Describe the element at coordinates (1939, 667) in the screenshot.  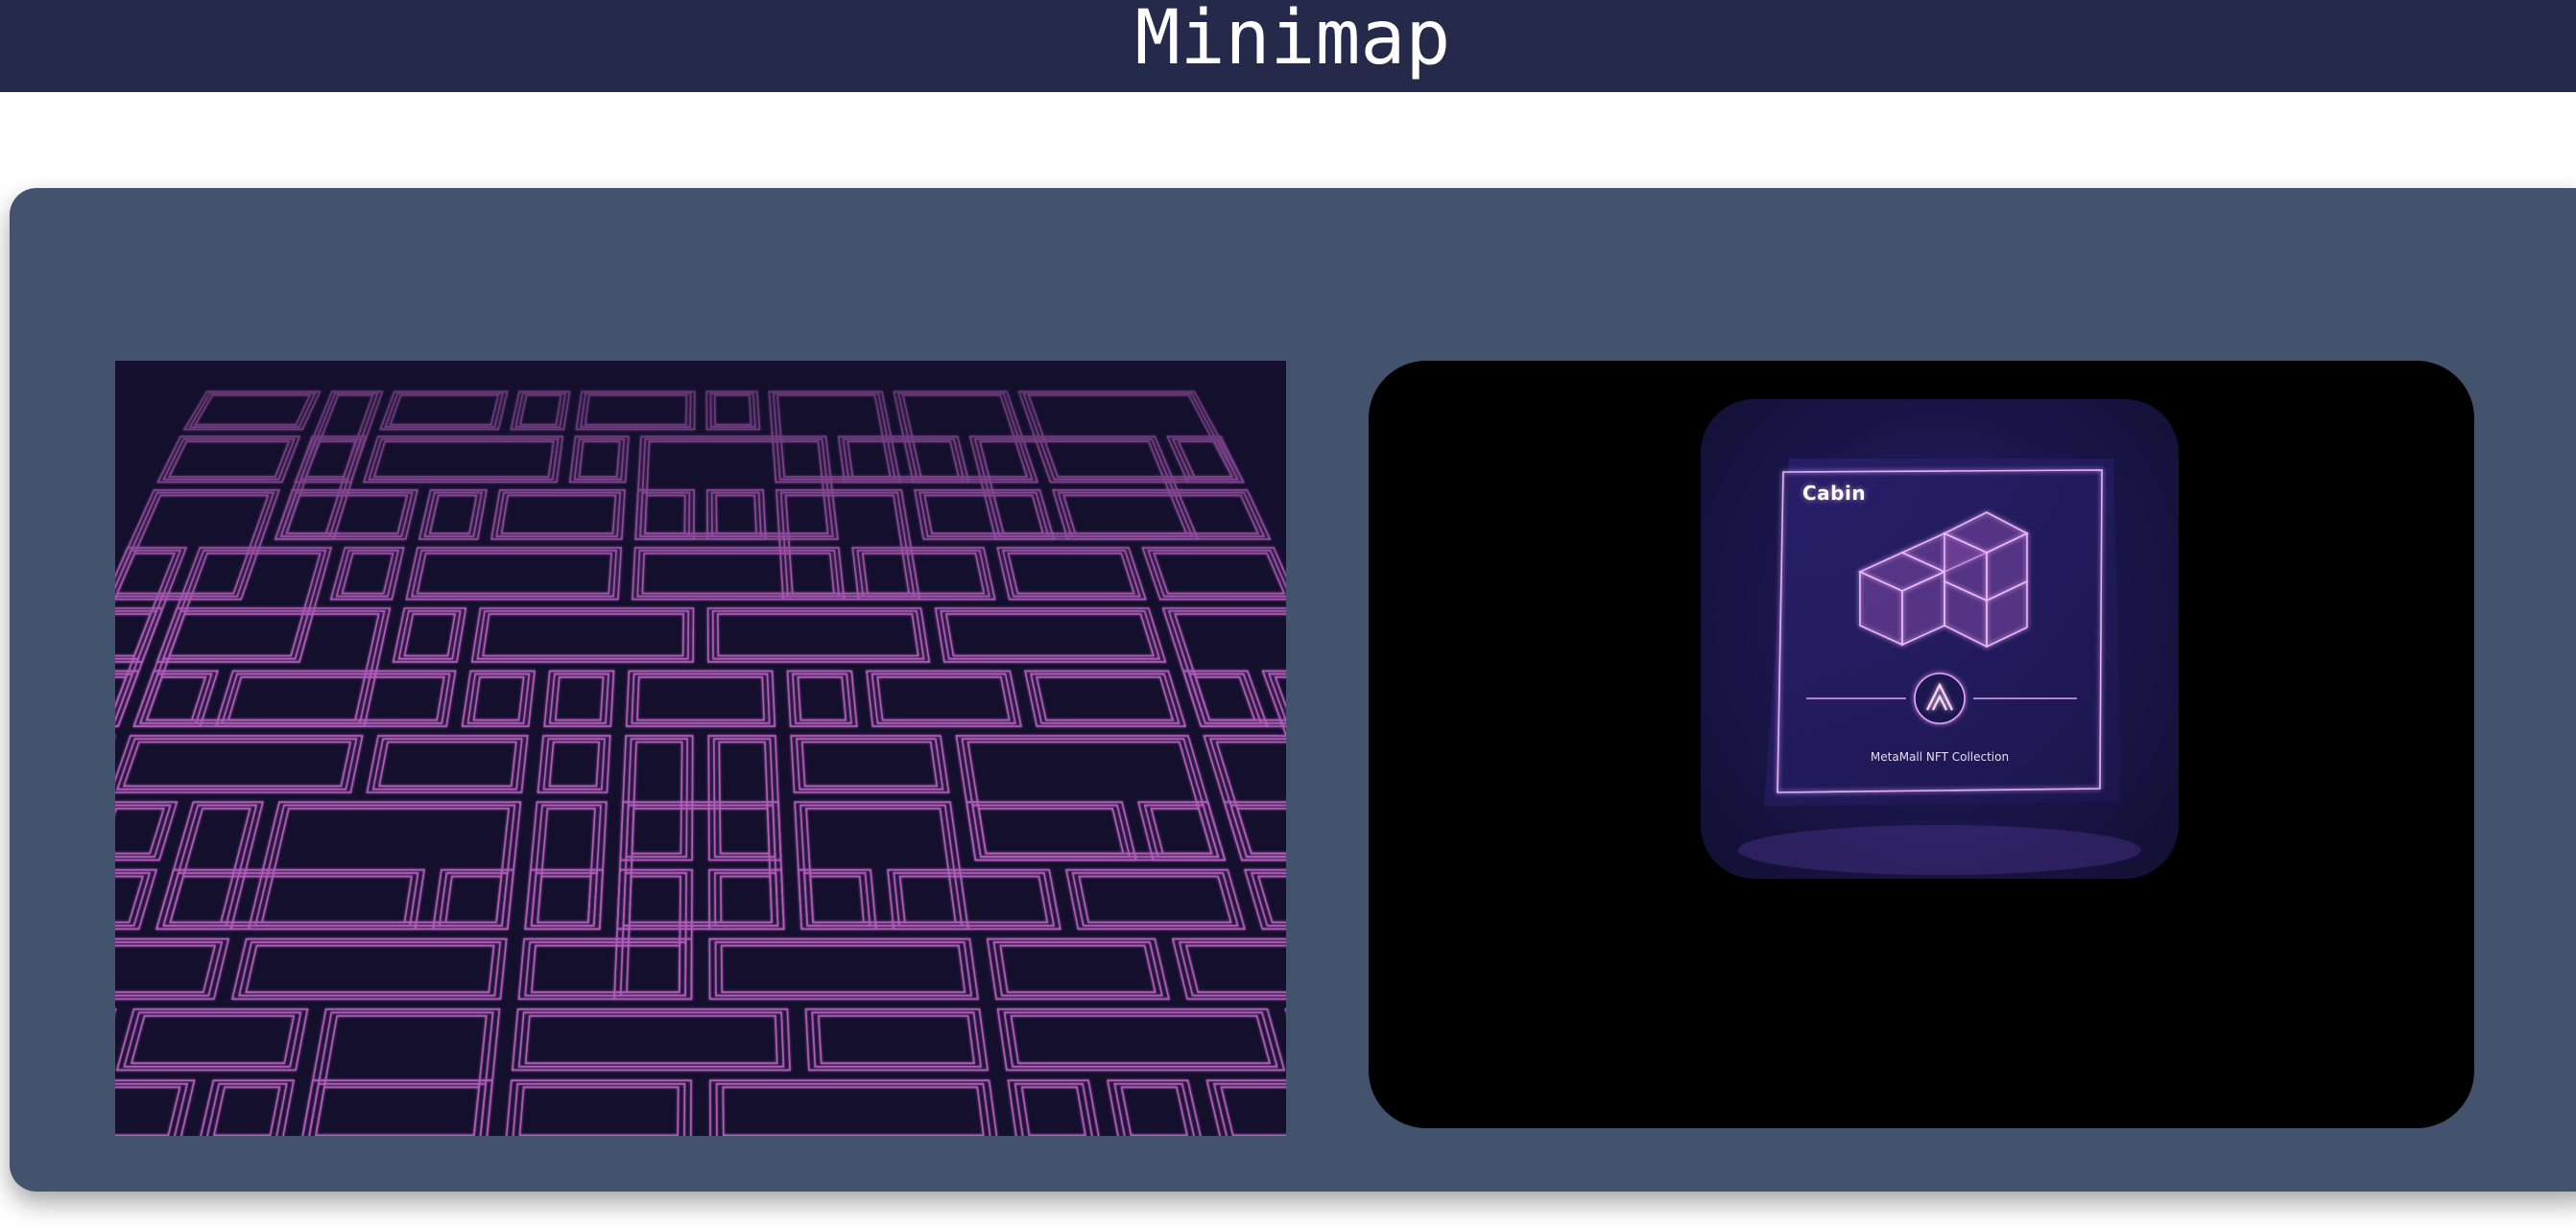
I see `cabin-cubes-icon` at that location.